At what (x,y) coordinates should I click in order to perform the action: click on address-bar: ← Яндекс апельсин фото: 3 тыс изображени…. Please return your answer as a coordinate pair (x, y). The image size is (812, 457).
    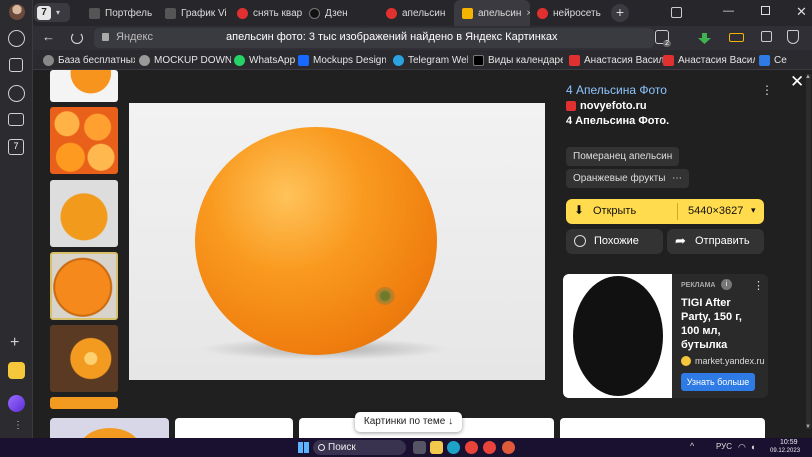
    Looking at the image, I should click on (422, 38).